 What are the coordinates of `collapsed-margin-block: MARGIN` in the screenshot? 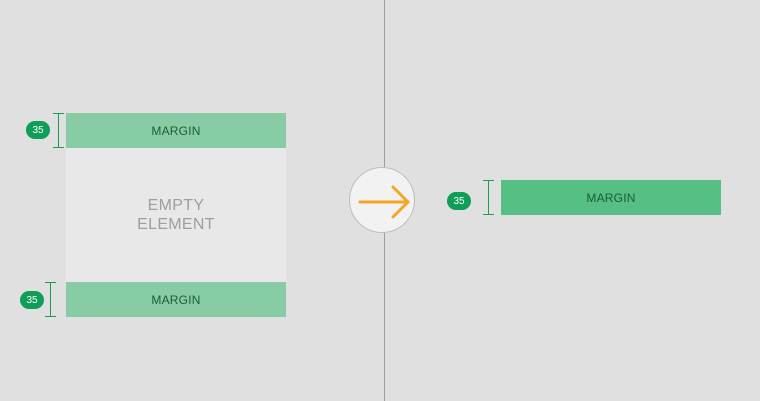 It's located at (611, 197).